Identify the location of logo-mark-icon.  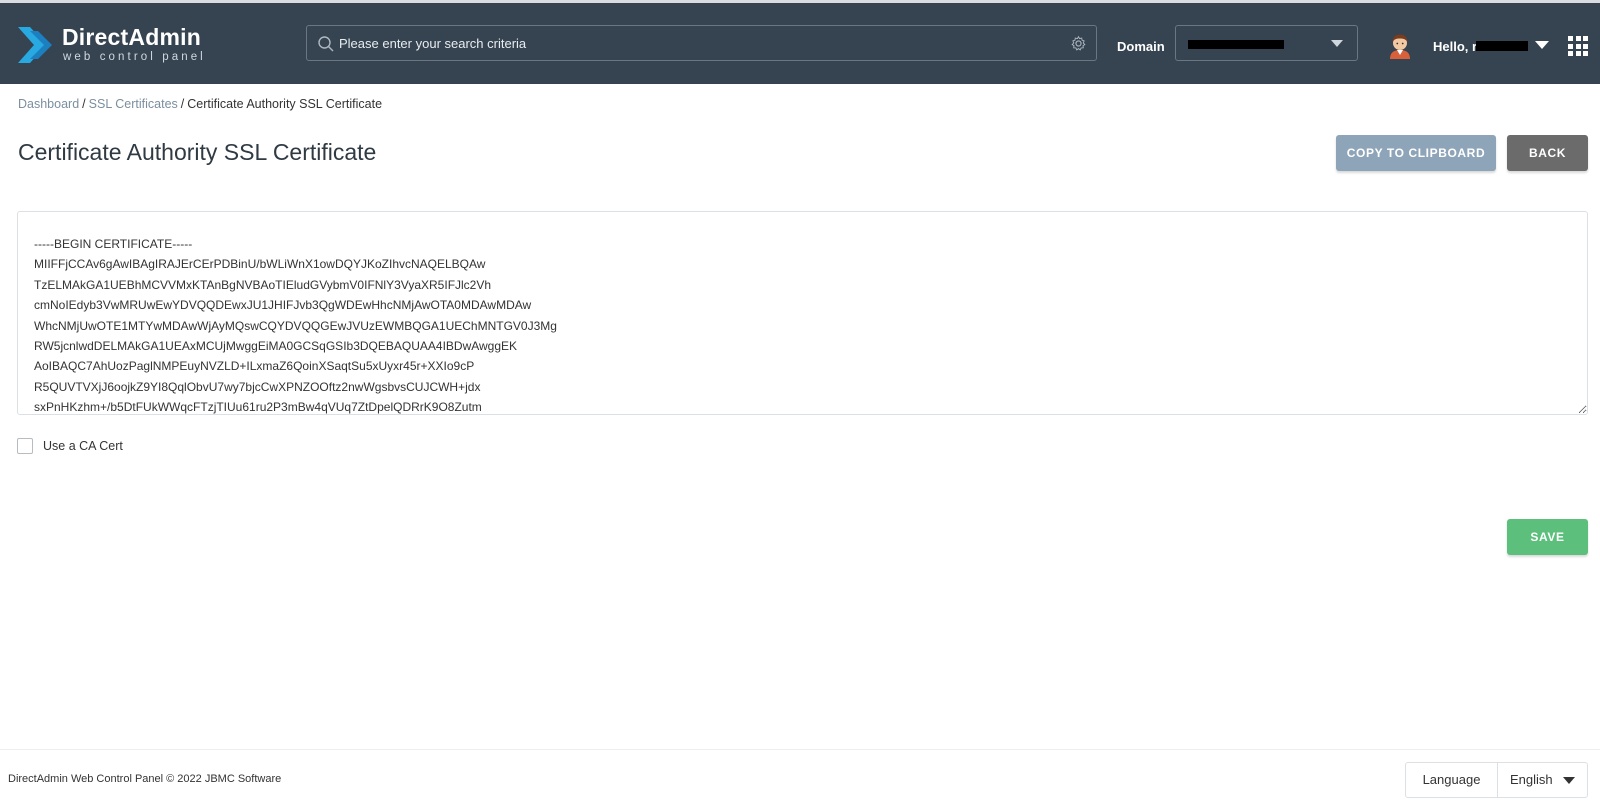
(35, 45).